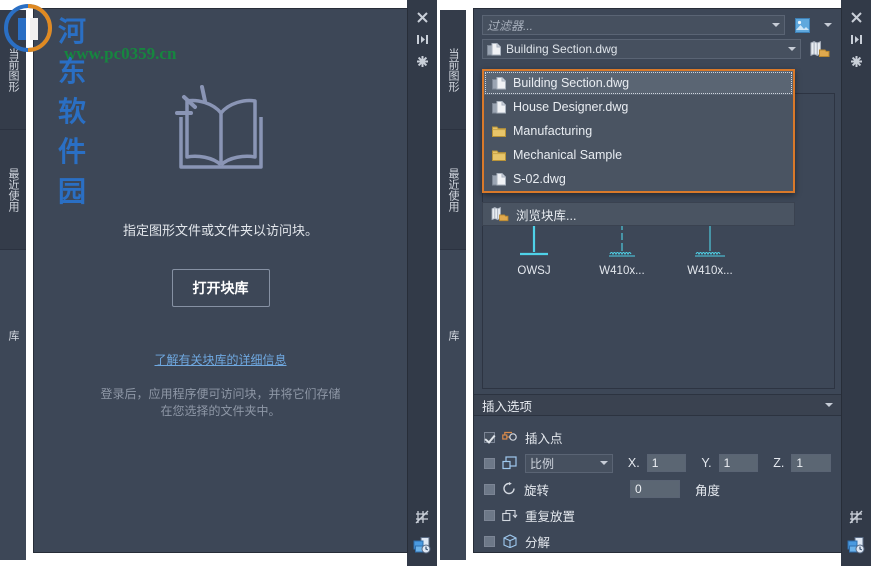 The image size is (871, 566). Describe the element at coordinates (220, 403) in the screenshot. I see `sign-in-note: 登录后，应用程序便可访问块，并将它们存储 在您选择的文件夹中。` at that location.